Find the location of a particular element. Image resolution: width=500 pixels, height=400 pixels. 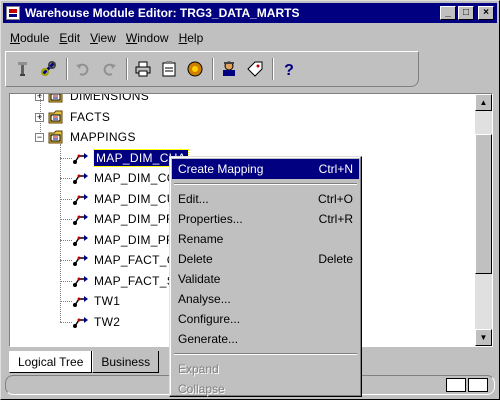

toolbar: ? is located at coordinates (212, 69).